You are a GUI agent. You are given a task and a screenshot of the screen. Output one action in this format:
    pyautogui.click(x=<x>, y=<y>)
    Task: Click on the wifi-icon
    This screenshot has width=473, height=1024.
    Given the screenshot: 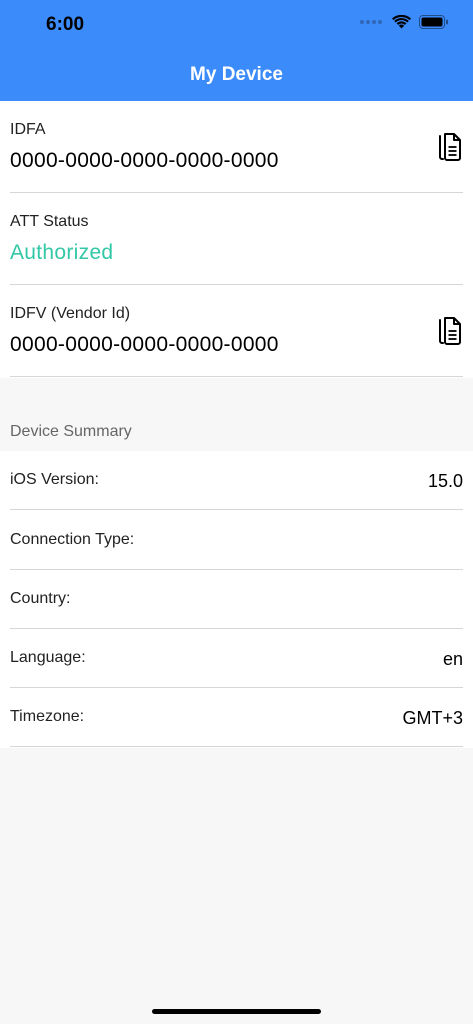 What is the action you would take?
    pyautogui.click(x=401, y=22)
    